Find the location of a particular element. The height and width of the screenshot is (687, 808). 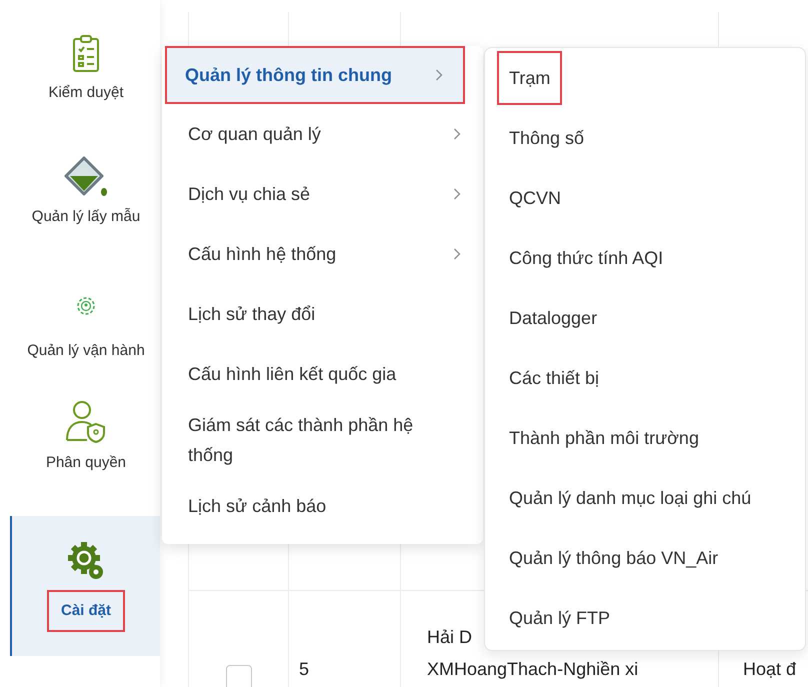

sidebar-label: Quản lý lấy mẫu is located at coordinates (86, 217).